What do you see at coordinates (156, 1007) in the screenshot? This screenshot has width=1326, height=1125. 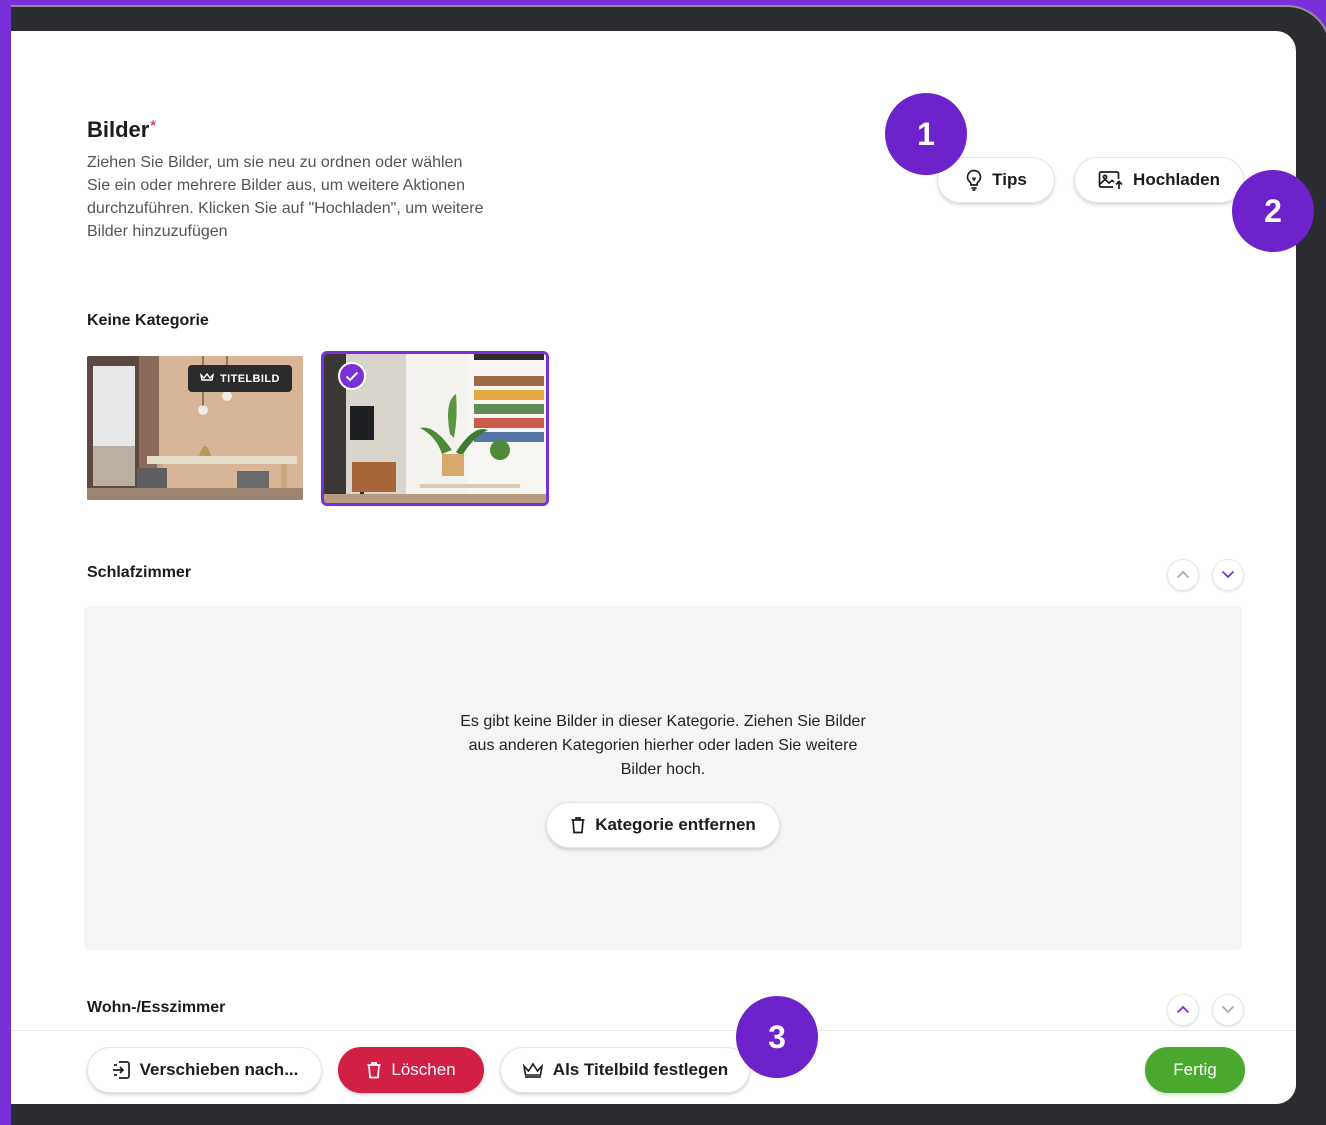 I see `category-title-wohn-esszimmer: Wohn-/Esszimmer` at bounding box center [156, 1007].